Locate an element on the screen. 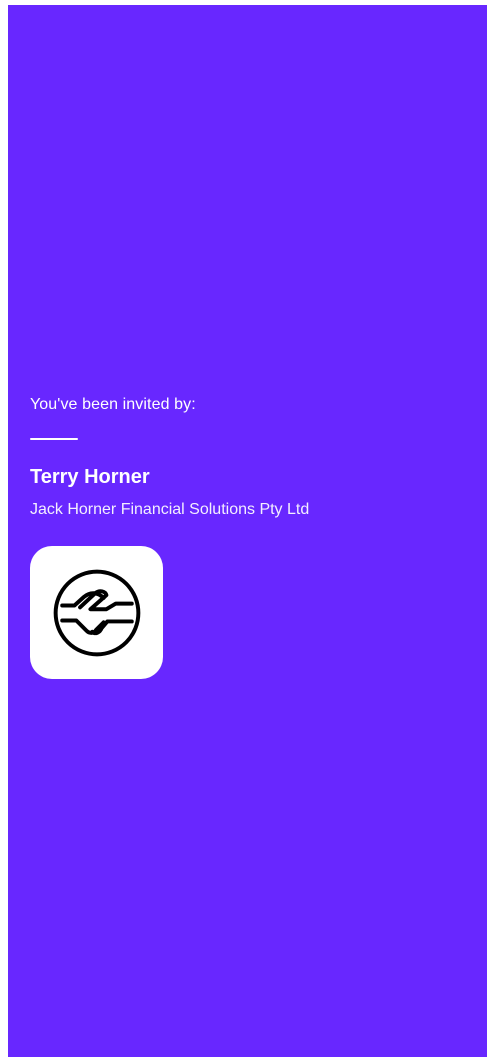  company-logo is located at coordinates (96, 612).